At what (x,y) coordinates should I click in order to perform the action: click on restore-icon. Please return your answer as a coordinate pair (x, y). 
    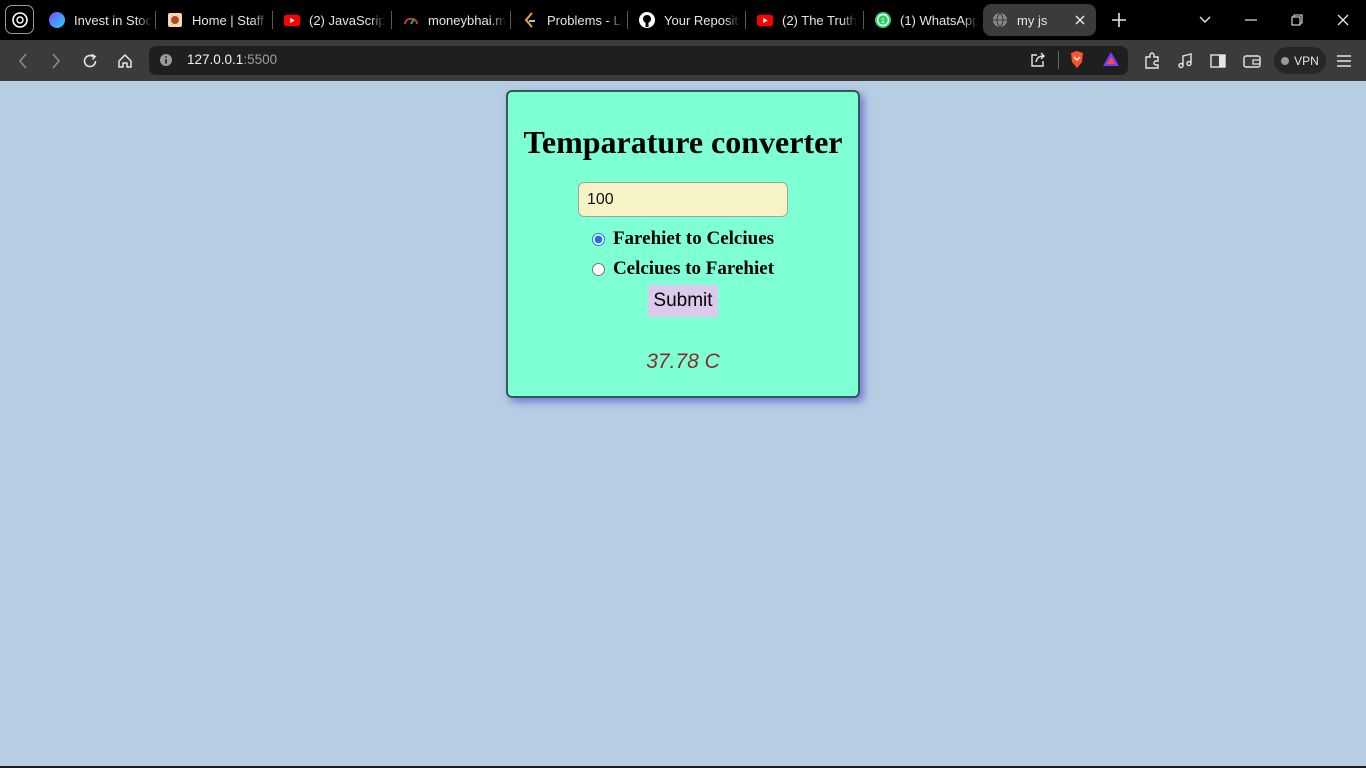
    Looking at the image, I should click on (1297, 20).